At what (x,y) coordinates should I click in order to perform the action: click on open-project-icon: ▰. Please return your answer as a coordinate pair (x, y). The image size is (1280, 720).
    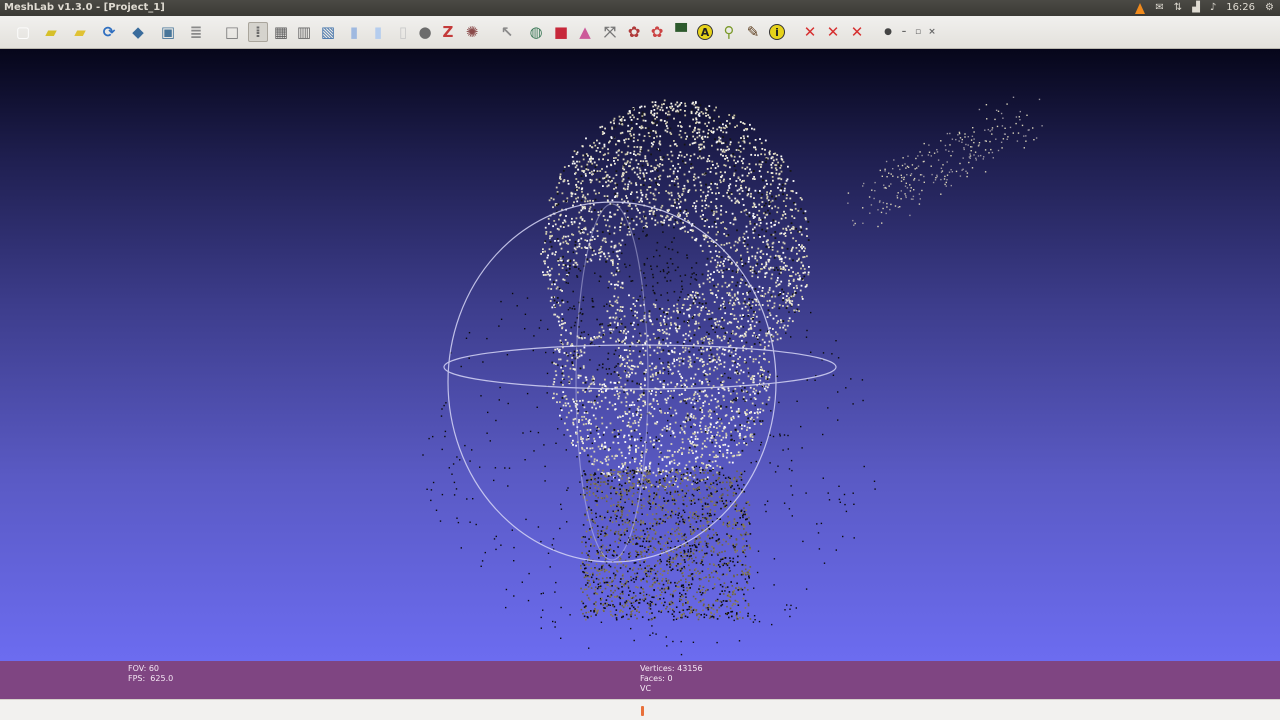
    Looking at the image, I should click on (51, 32).